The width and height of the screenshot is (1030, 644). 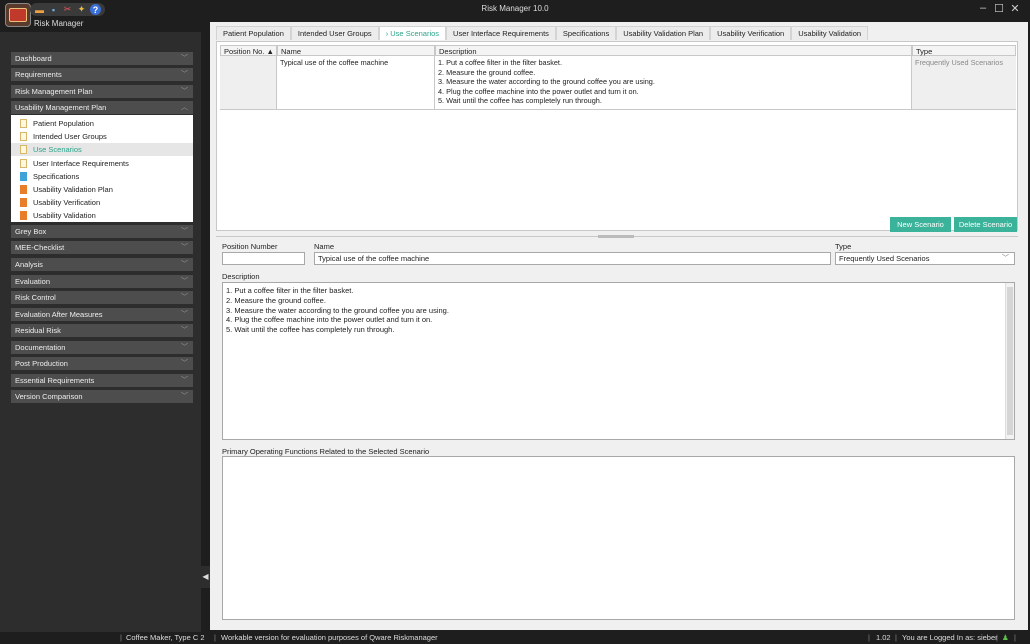 What do you see at coordinates (248, 50) in the screenshot?
I see `column-header-position: Position No. ▲` at bounding box center [248, 50].